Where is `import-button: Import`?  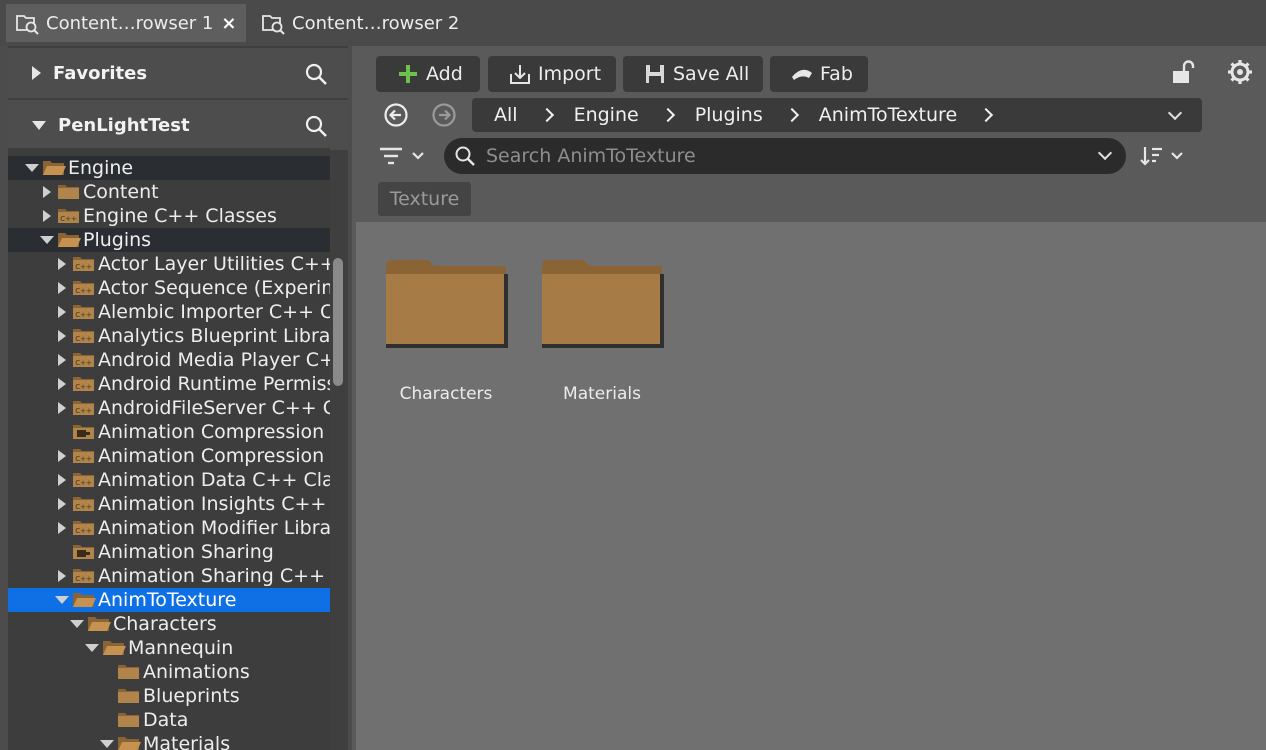 import-button: Import is located at coordinates (552, 74).